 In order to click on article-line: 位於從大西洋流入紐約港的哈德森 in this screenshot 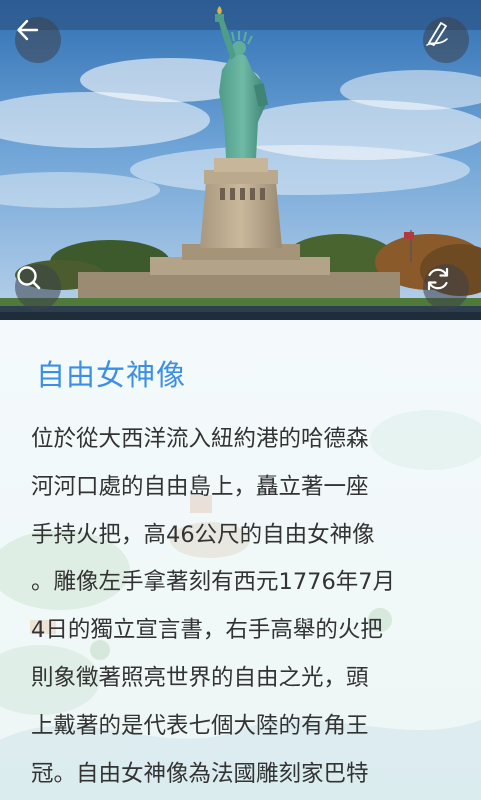, I will do `click(200, 439)`.